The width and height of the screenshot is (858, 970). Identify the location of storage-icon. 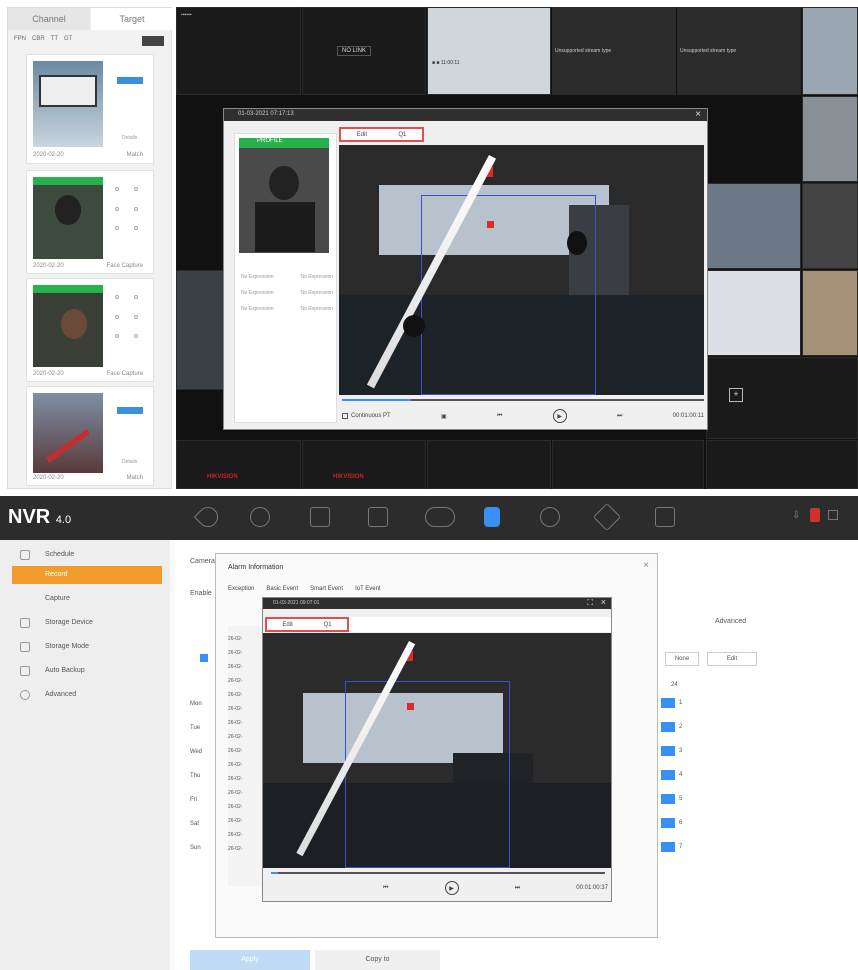
(492, 517).